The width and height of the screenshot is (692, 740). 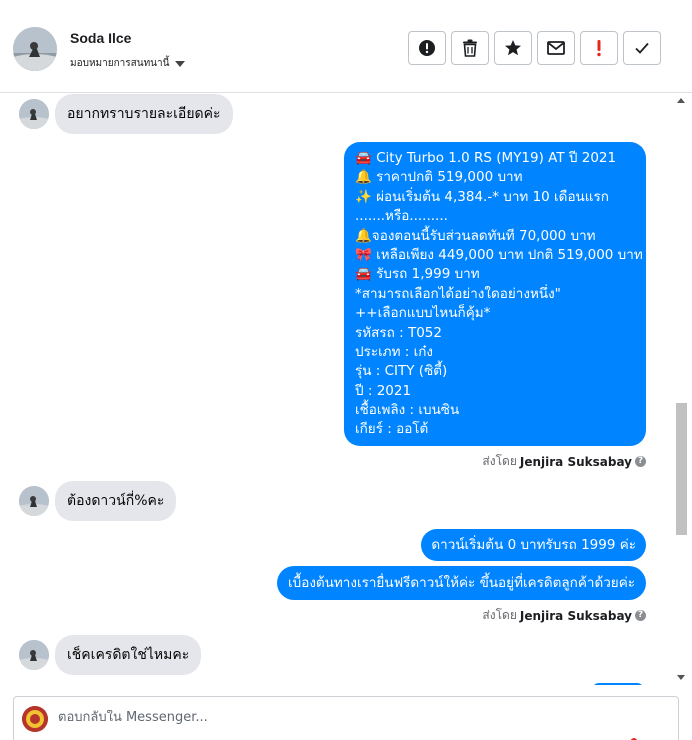 What do you see at coordinates (35, 49) in the screenshot?
I see `contact-avatar` at bounding box center [35, 49].